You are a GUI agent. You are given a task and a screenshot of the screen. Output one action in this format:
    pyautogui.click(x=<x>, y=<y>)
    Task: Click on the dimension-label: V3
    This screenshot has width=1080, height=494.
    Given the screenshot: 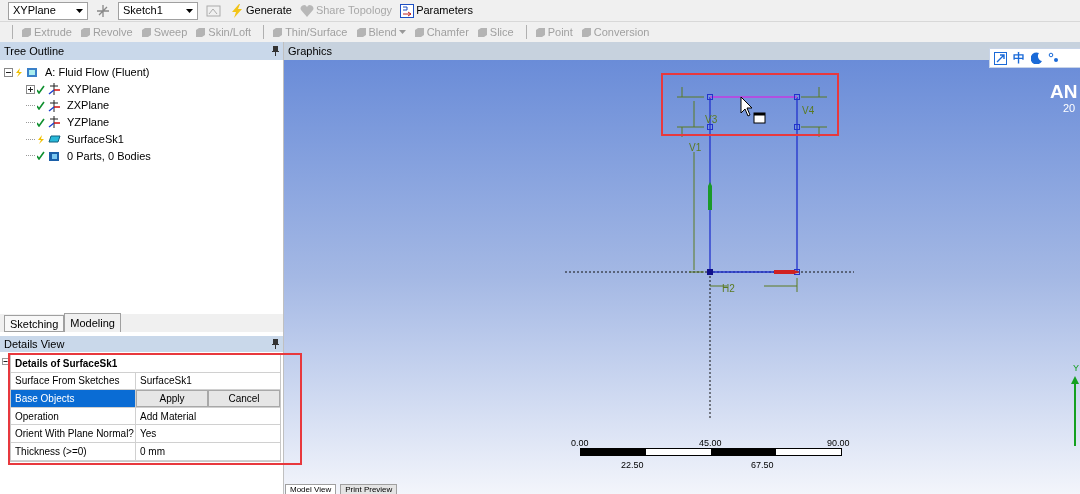 What is the action you would take?
    pyautogui.click(x=711, y=120)
    